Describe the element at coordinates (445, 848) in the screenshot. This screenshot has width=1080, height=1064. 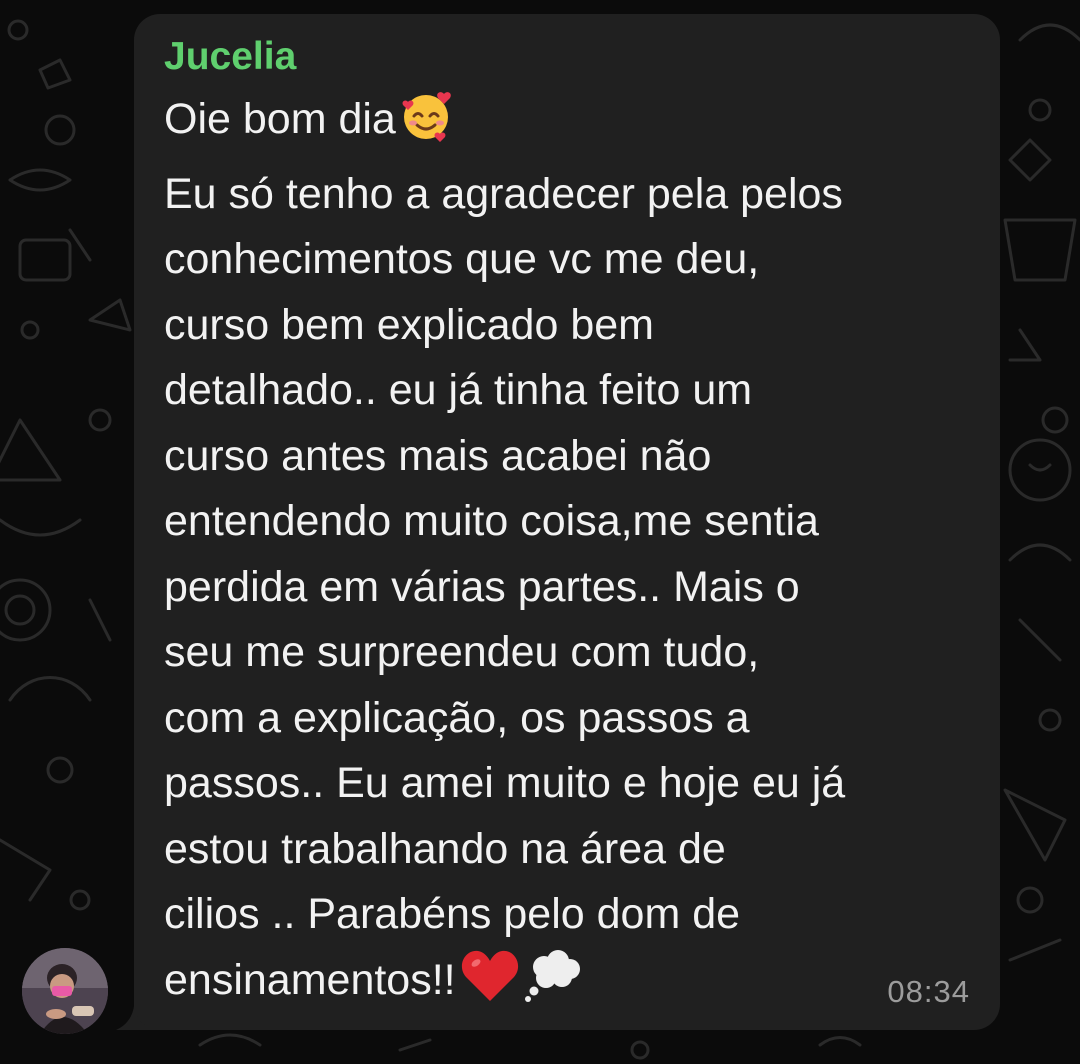
I see `message-line-text: estou trabalhando na área de` at that location.